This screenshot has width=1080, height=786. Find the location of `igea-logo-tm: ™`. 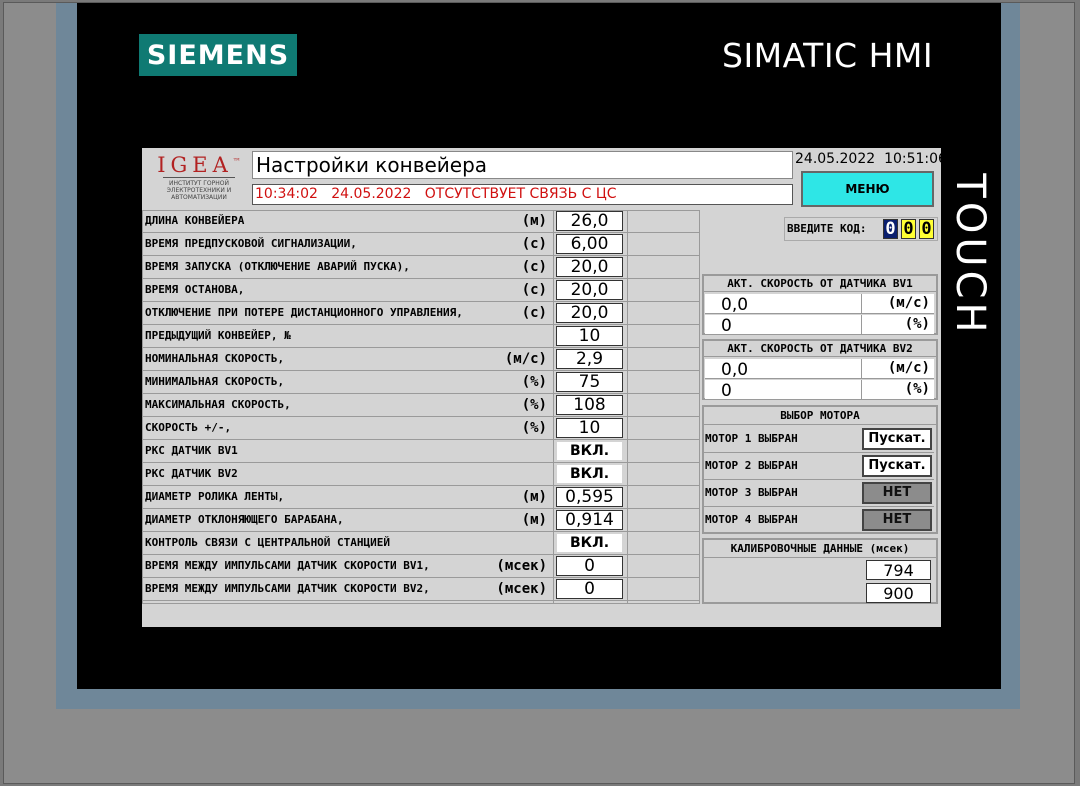

igea-logo-tm: ™ is located at coordinates (236, 161).